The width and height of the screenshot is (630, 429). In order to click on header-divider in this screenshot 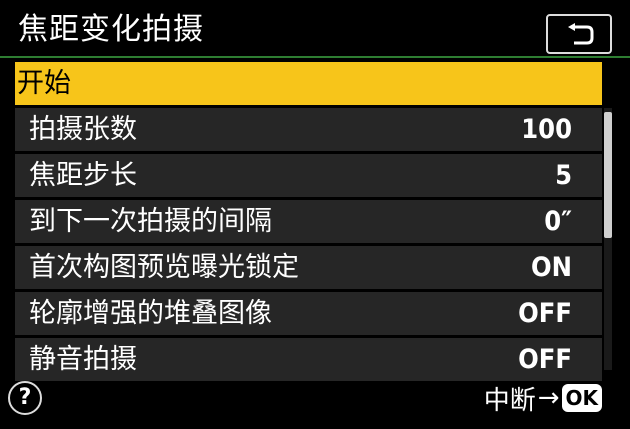, I will do `click(315, 57)`.